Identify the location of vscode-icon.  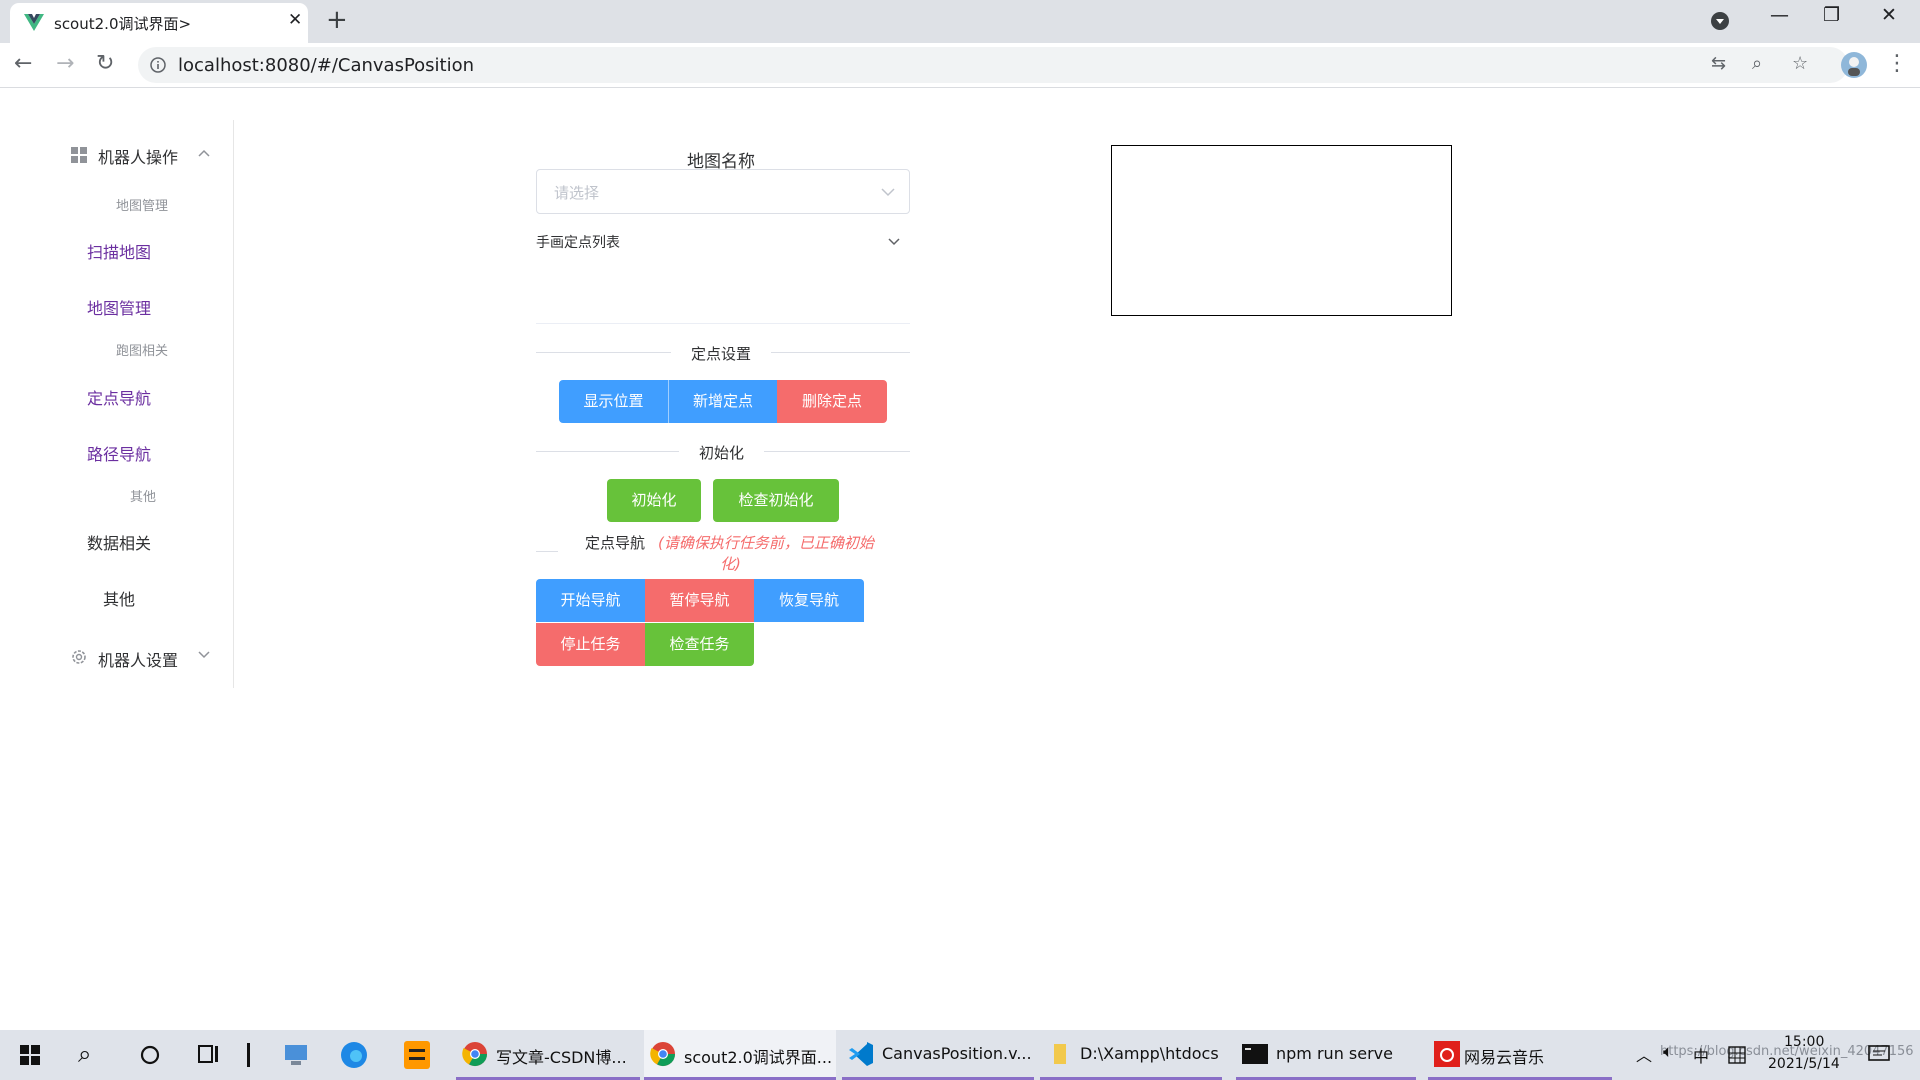
(861, 1054).